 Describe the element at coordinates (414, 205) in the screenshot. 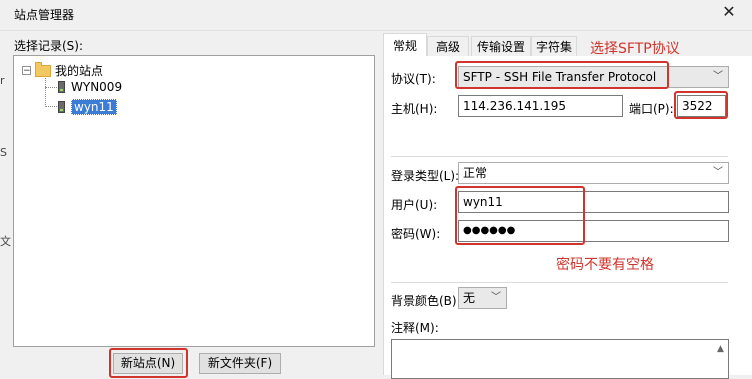

I see `user-label: 用户(U):` at that location.